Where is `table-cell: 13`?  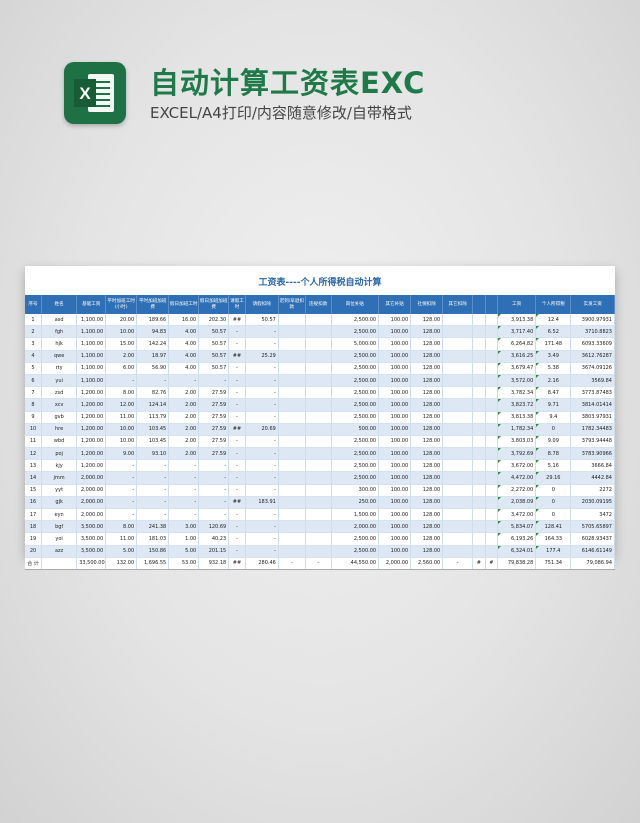 table-cell: 13 is located at coordinates (34, 466).